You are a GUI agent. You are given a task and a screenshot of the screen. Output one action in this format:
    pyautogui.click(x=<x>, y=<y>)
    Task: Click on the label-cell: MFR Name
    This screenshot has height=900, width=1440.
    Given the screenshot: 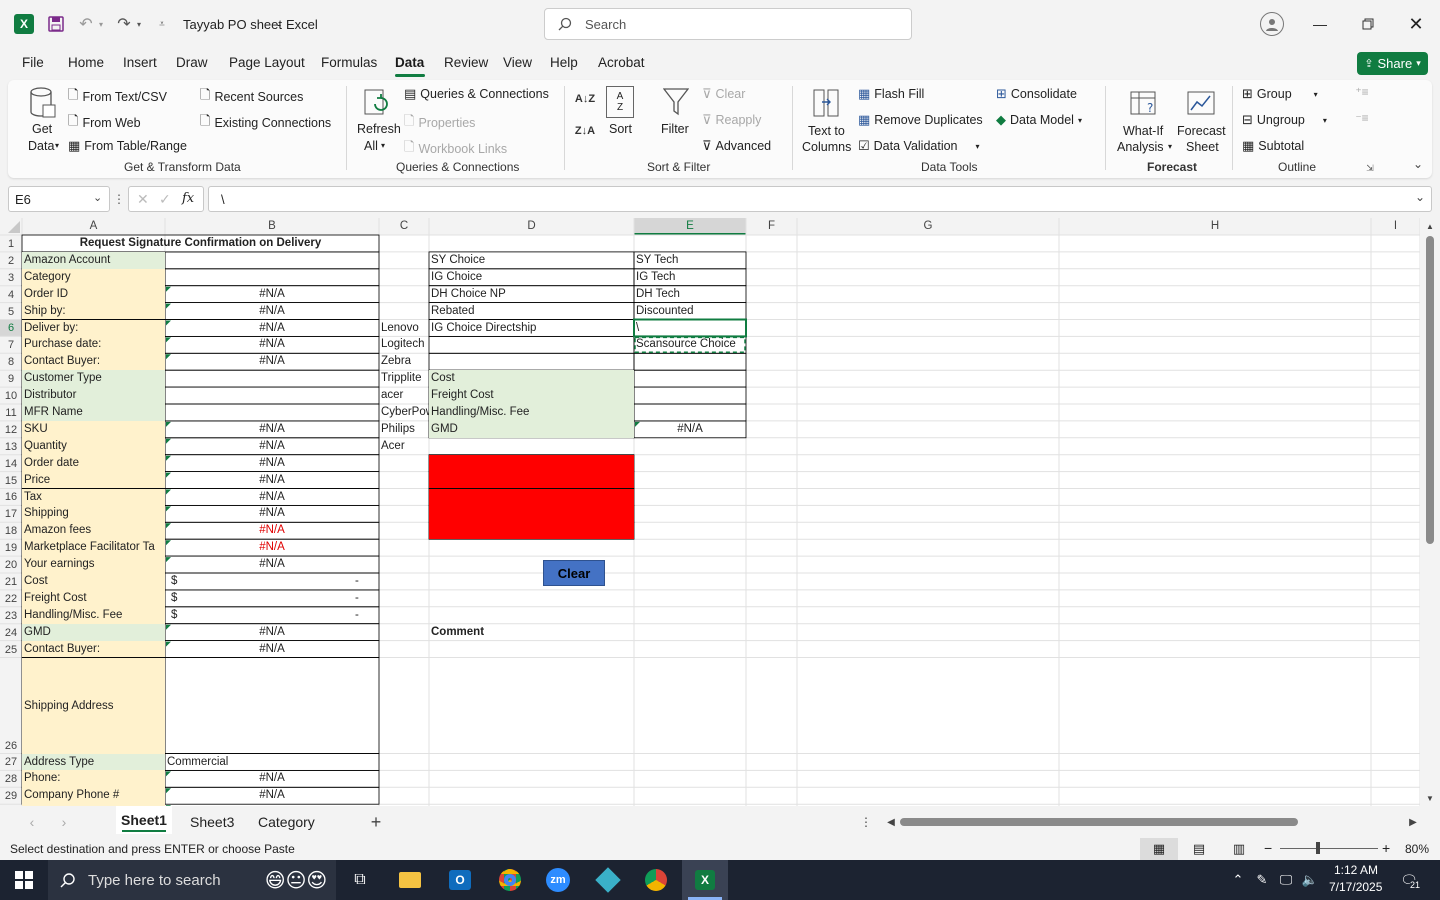 What is the action you would take?
    pyautogui.click(x=93, y=412)
    